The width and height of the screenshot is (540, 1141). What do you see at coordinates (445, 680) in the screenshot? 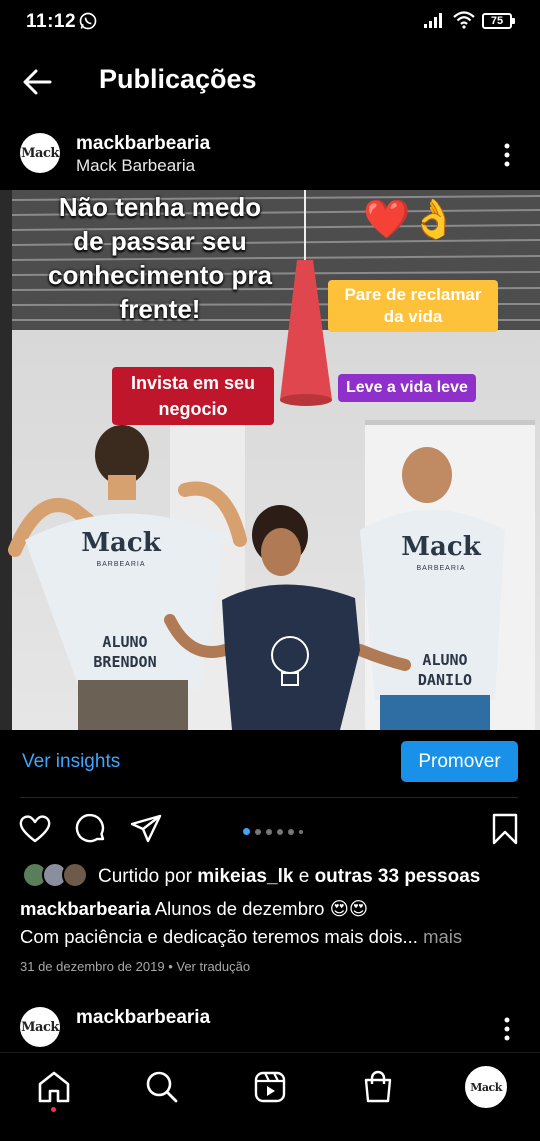
I see `shirt-name-line: DANILO` at bounding box center [445, 680].